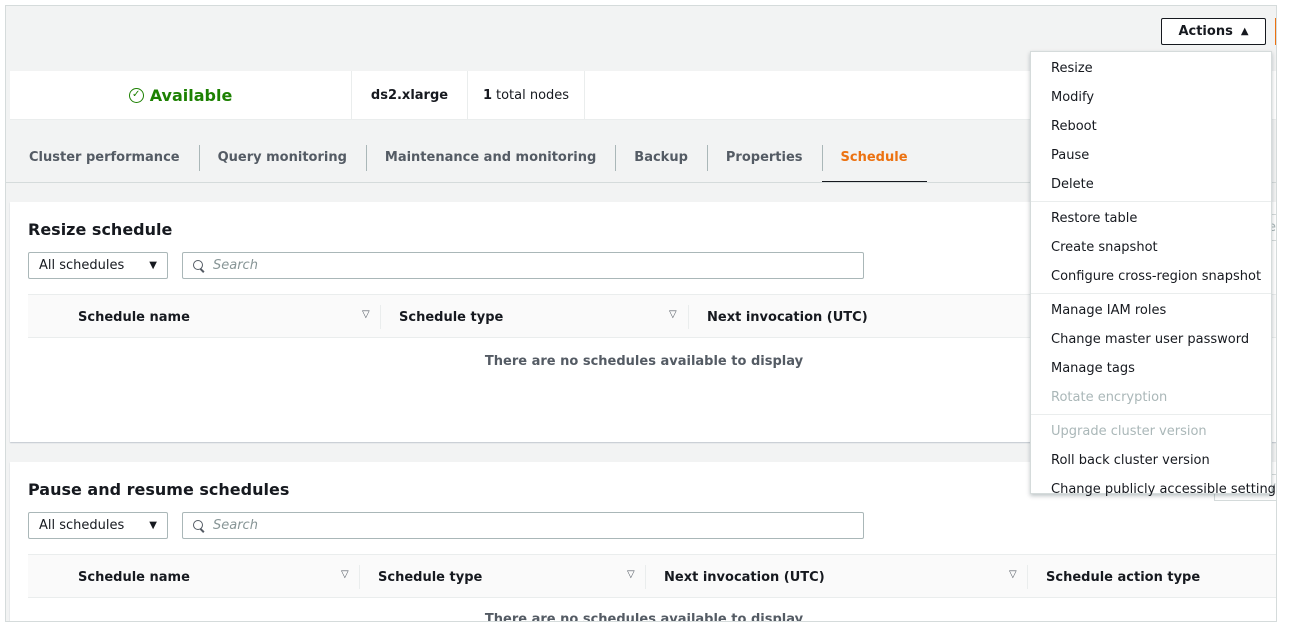 This screenshot has width=1289, height=631. I want to click on menu-item-change-publicly-accessible-setting: Change publicly accessible setting, so click(1153, 489).